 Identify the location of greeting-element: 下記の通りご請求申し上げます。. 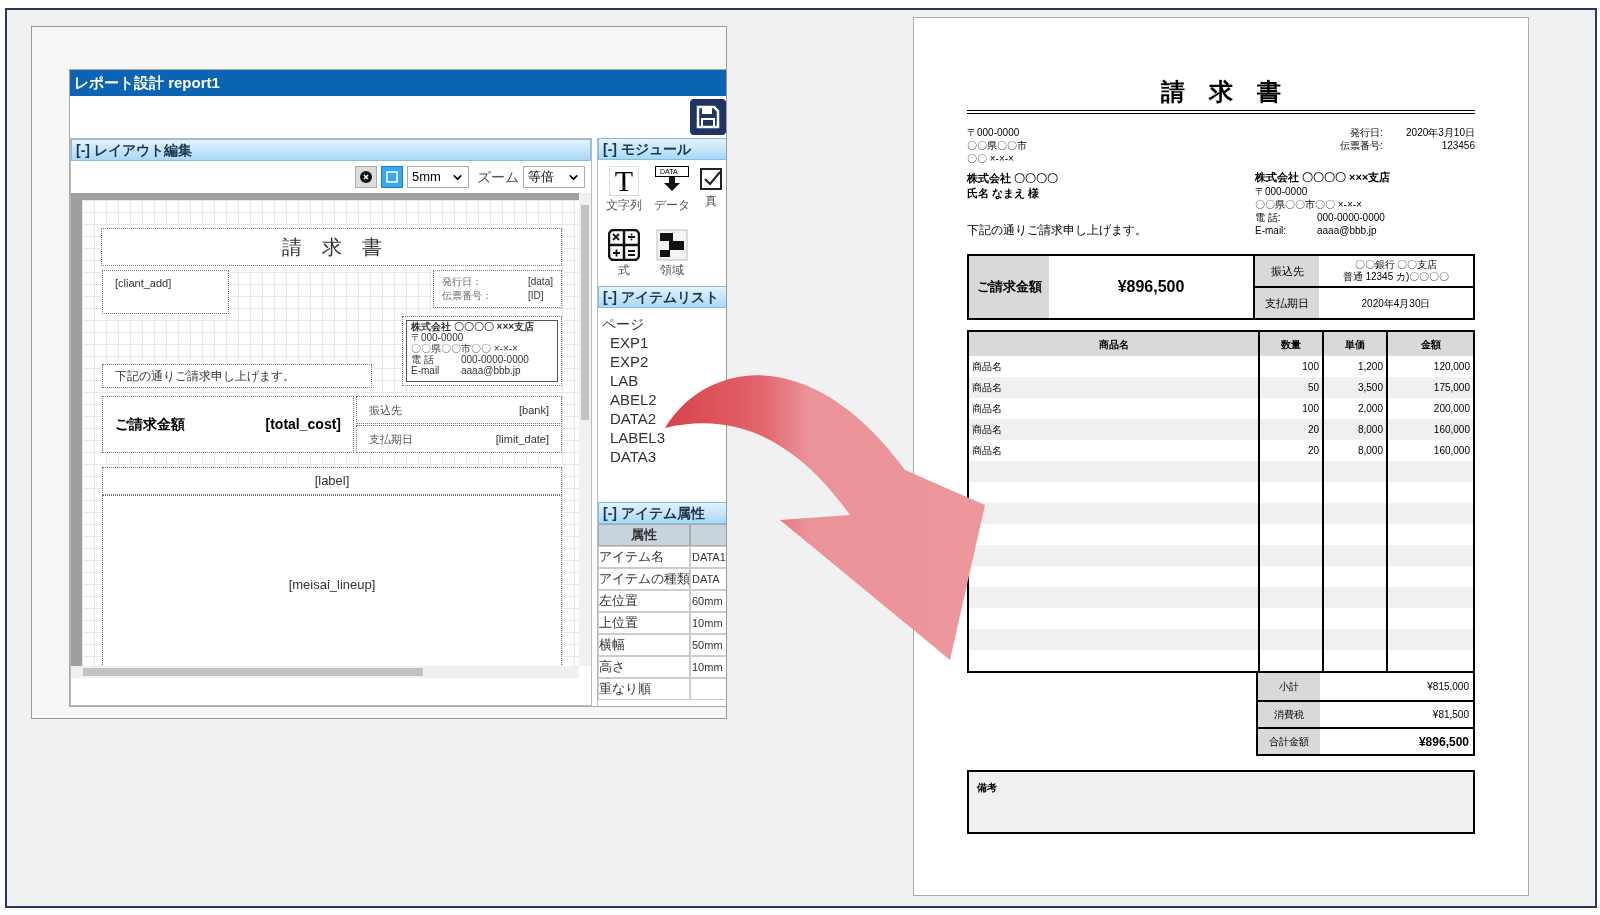
(237, 376).